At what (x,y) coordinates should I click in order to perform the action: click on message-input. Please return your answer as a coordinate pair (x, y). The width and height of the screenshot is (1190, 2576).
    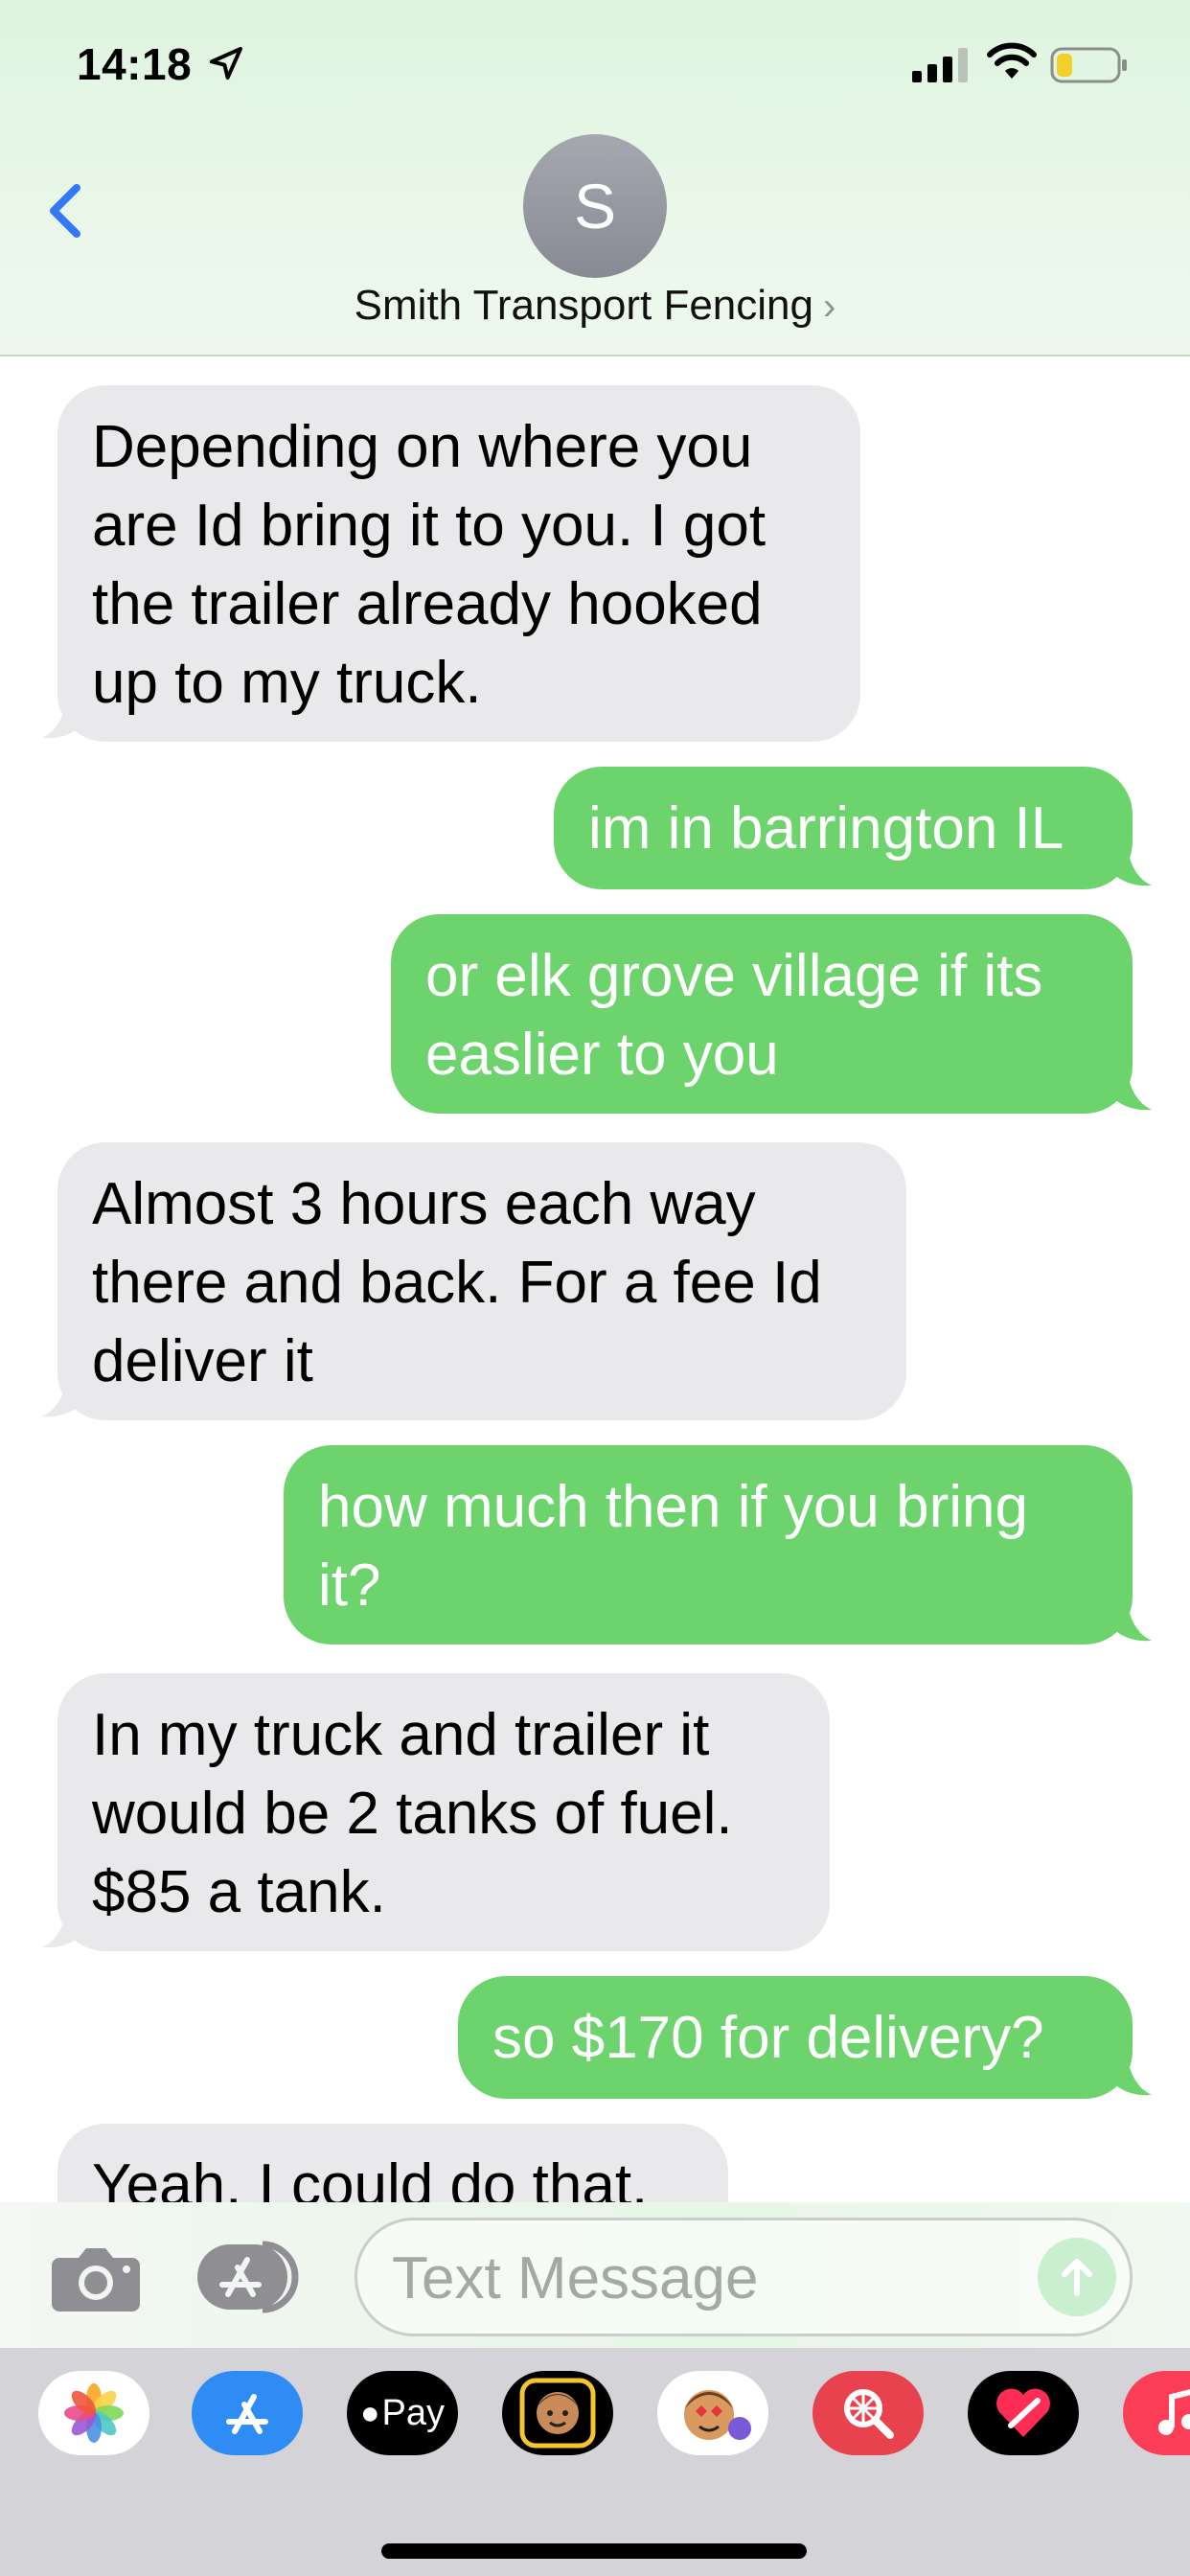
    Looking at the image, I should click on (699, 2278).